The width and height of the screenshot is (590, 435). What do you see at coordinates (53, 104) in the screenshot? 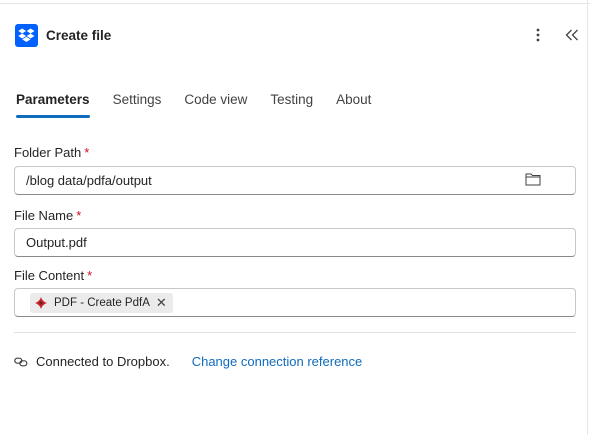
I see `tab-parameters: Parameters` at bounding box center [53, 104].